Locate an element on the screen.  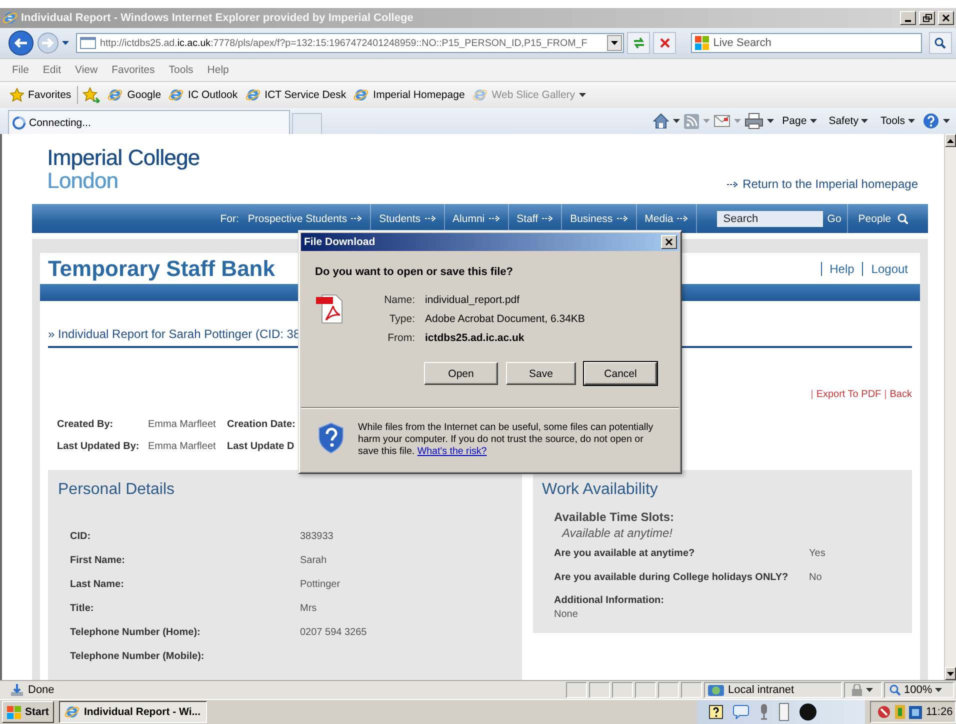
favorite-link: Imperial Homepage is located at coordinates (409, 95).